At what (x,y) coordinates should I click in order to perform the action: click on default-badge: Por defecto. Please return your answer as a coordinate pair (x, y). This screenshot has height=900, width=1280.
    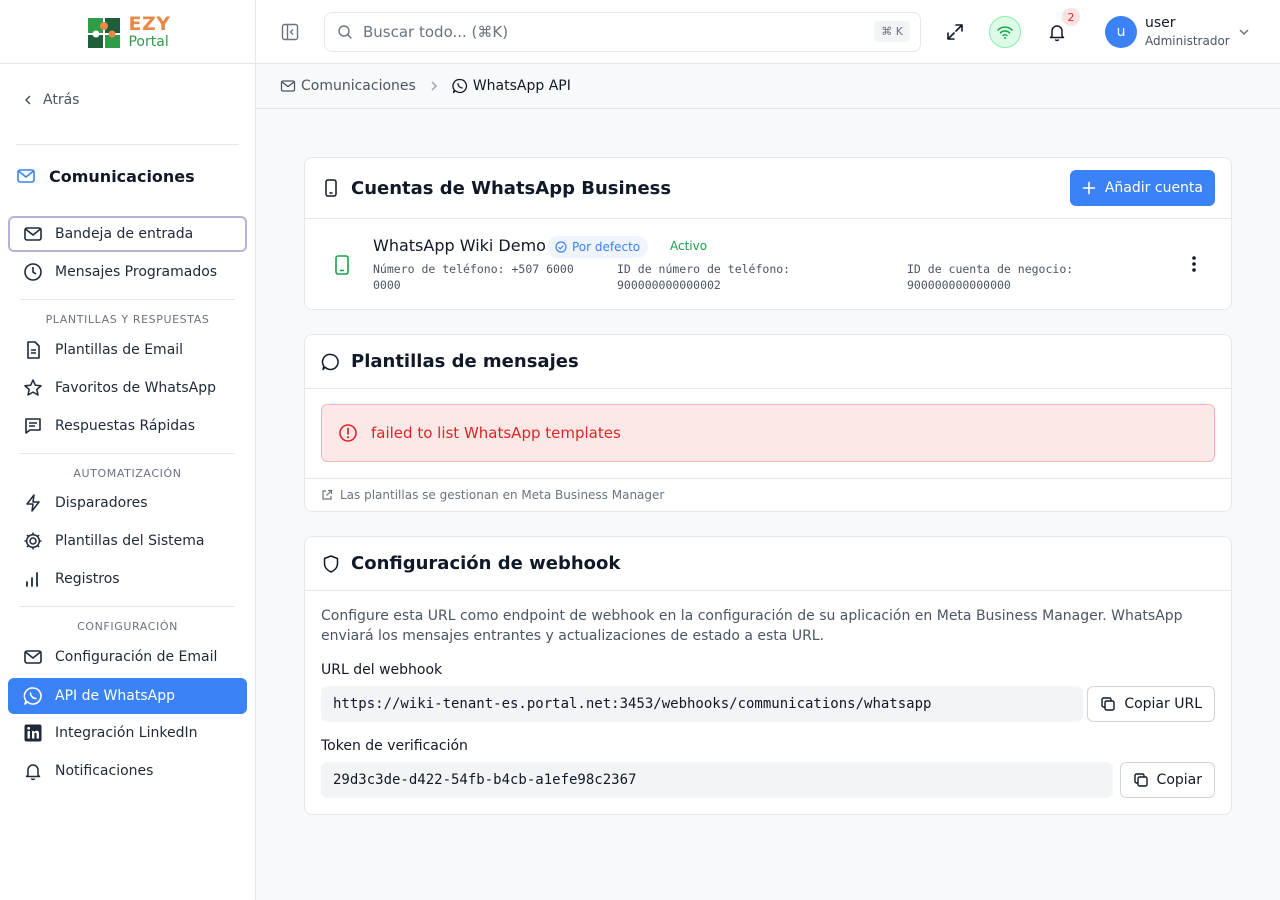
    Looking at the image, I should click on (598, 247).